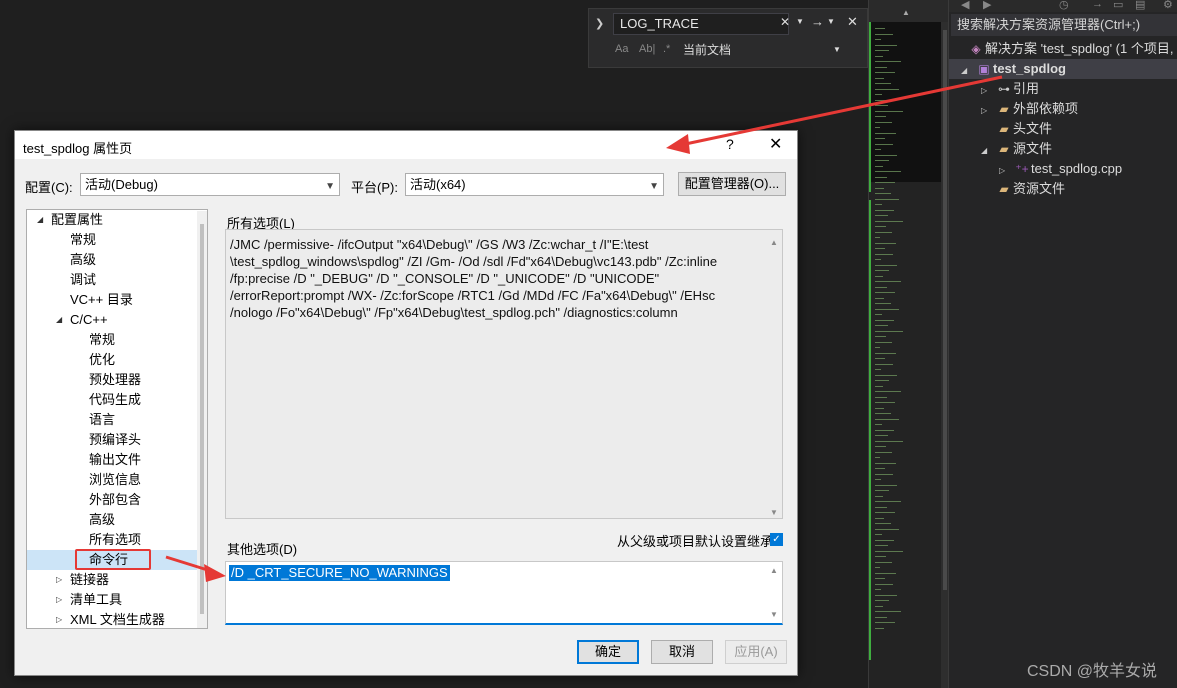 The height and width of the screenshot is (688, 1177). Describe the element at coordinates (1118, 5) in the screenshot. I see `collapse-icon: ▭` at that location.